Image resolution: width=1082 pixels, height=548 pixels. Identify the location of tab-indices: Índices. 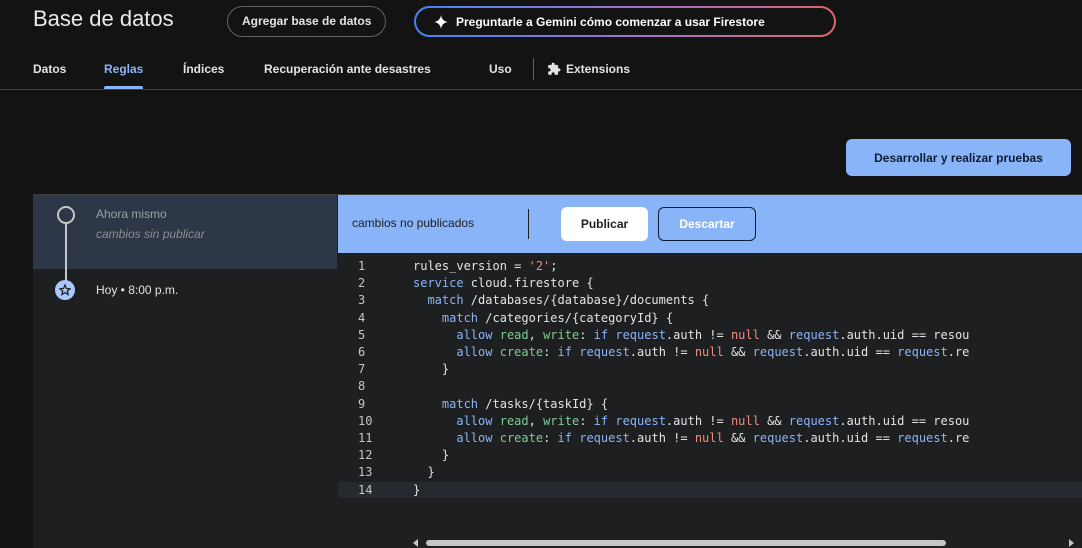
(203, 68).